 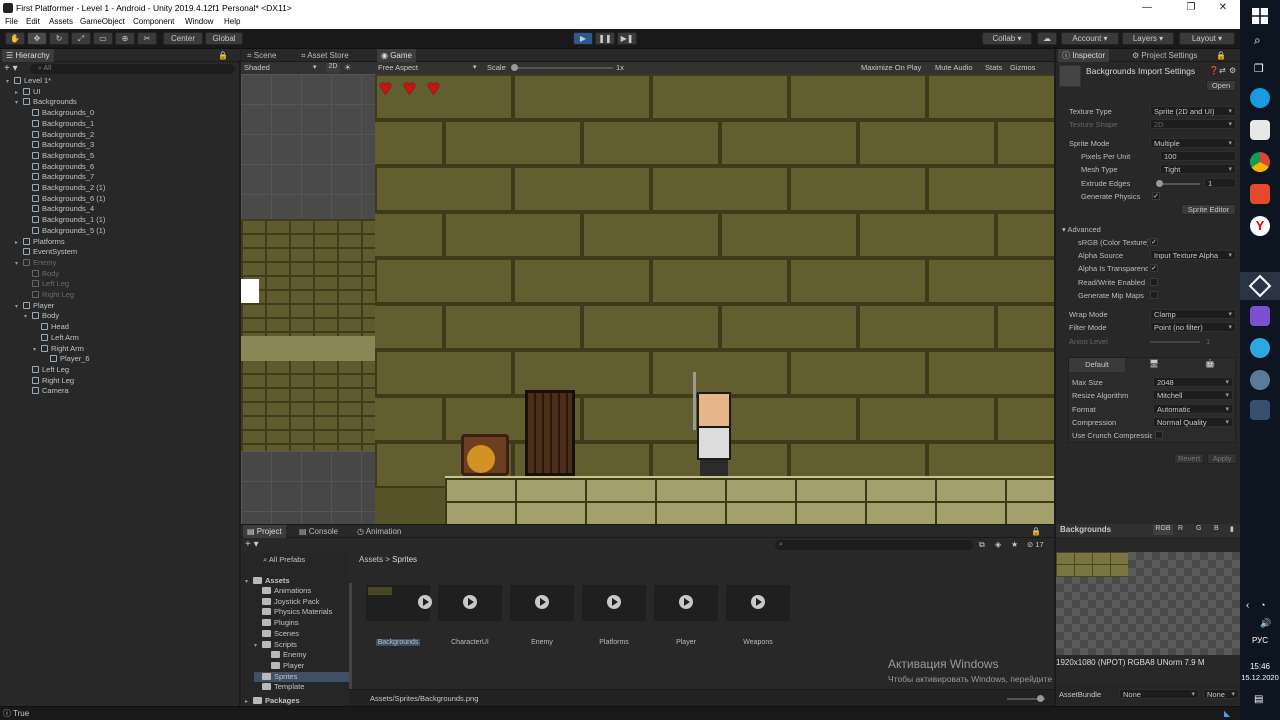 What do you see at coordinates (28, 92) in the screenshot?
I see `hierarchy-item: ▸ UI` at bounding box center [28, 92].